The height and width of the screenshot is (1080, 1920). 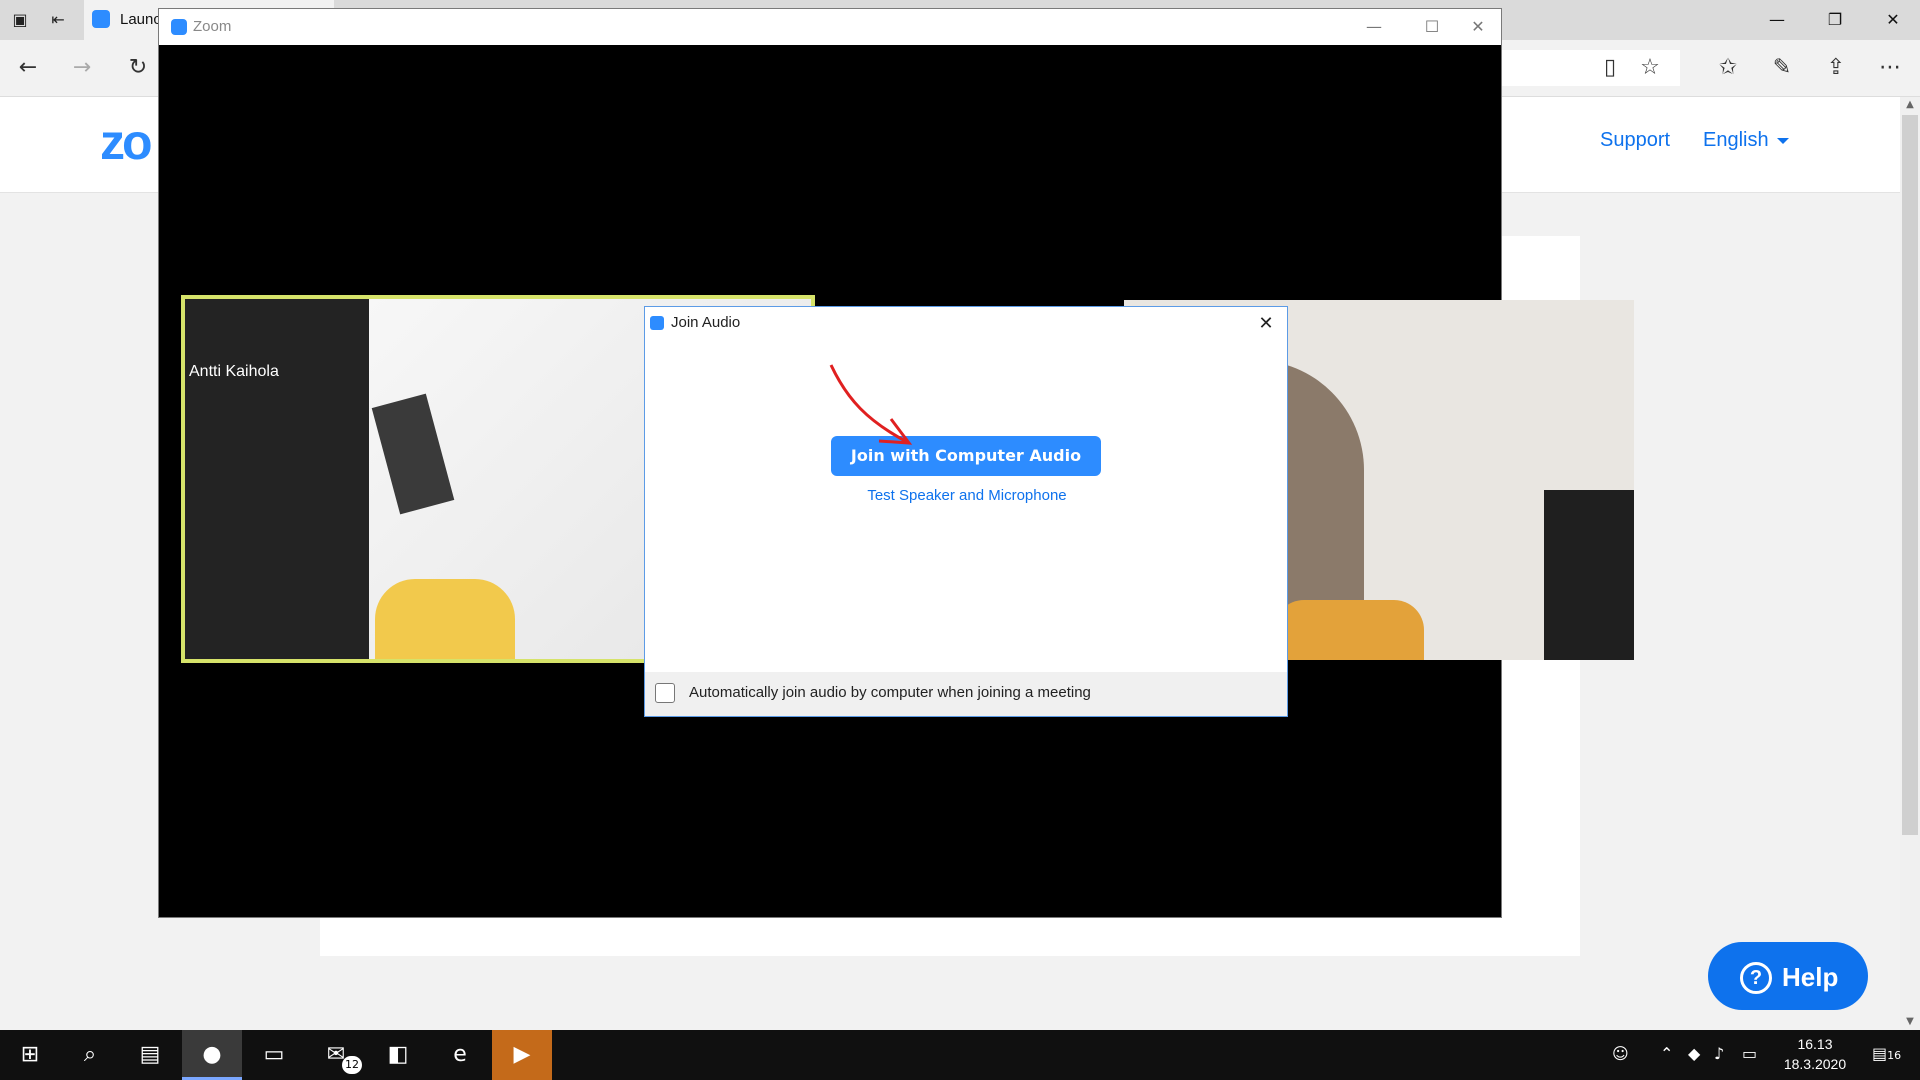 I want to click on caret-down-icon, so click(x=1782, y=140).